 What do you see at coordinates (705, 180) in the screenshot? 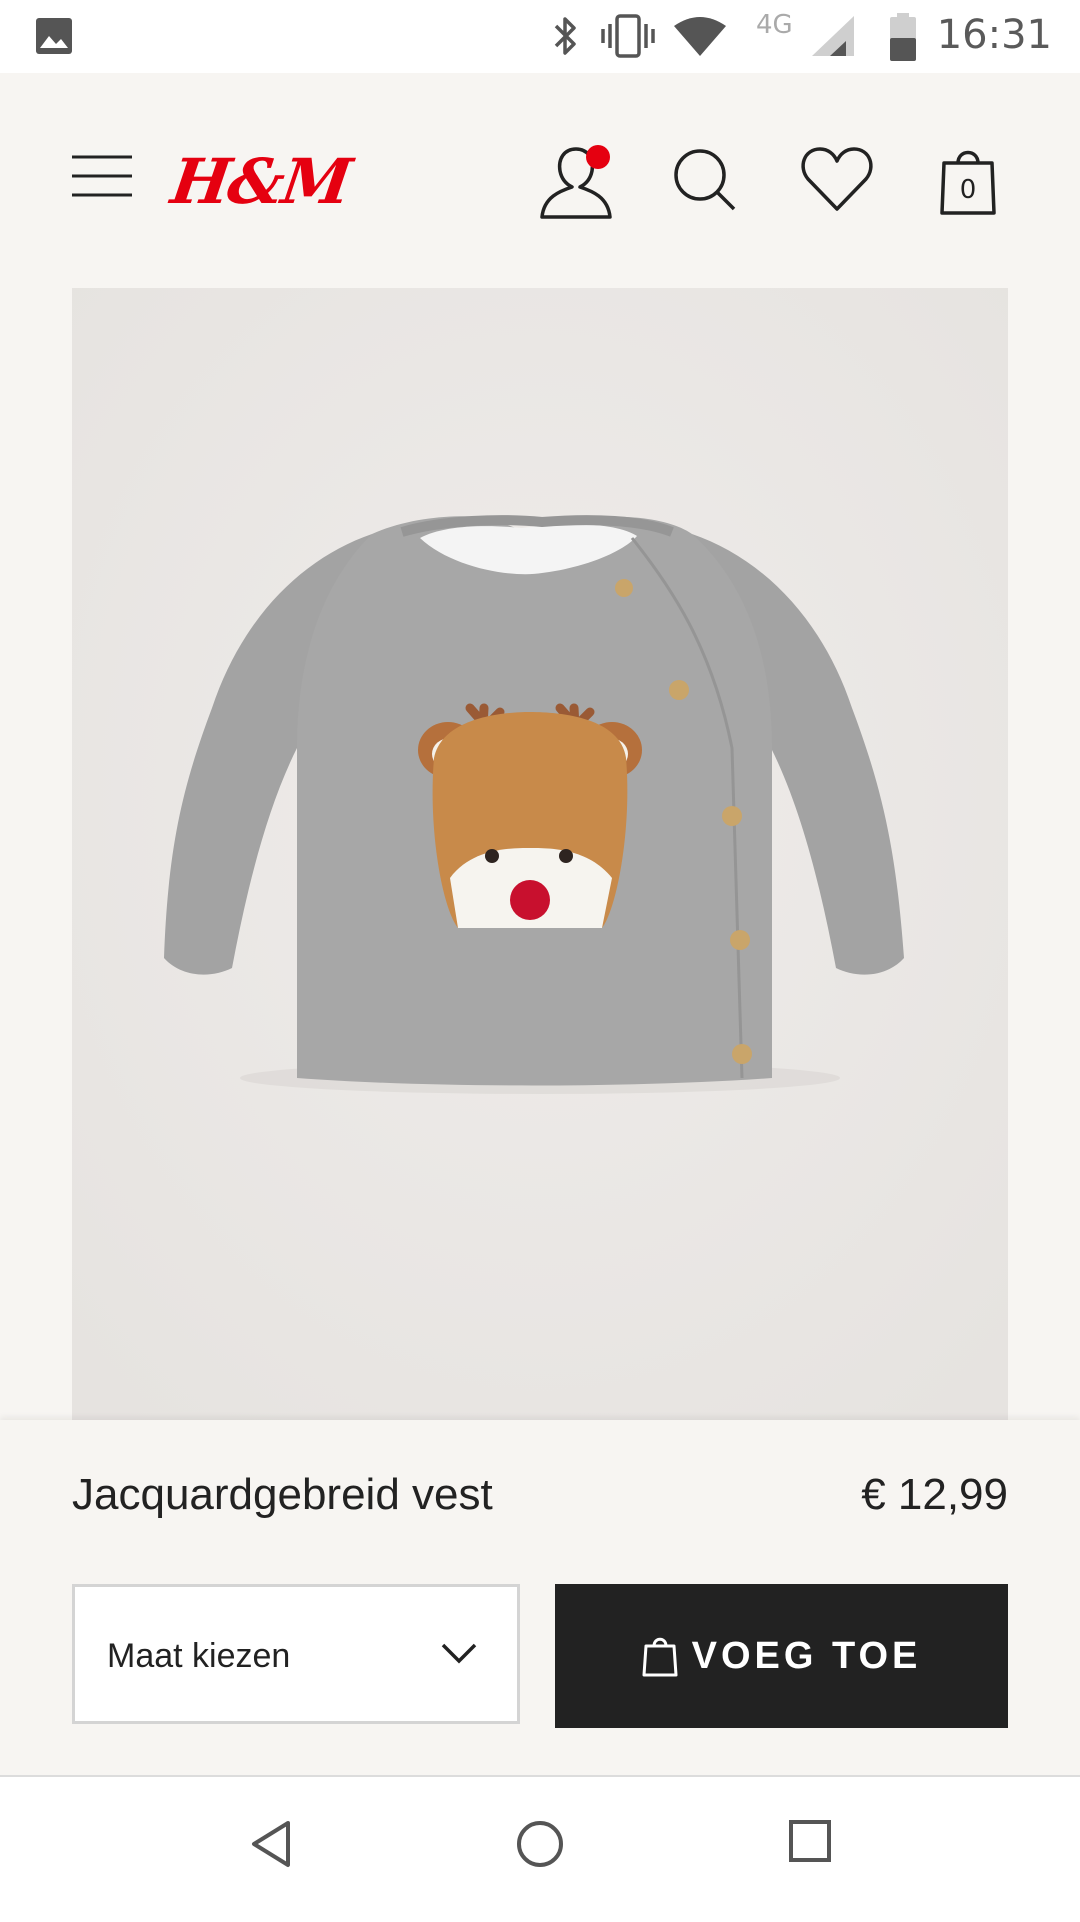
I see `search-icon` at bounding box center [705, 180].